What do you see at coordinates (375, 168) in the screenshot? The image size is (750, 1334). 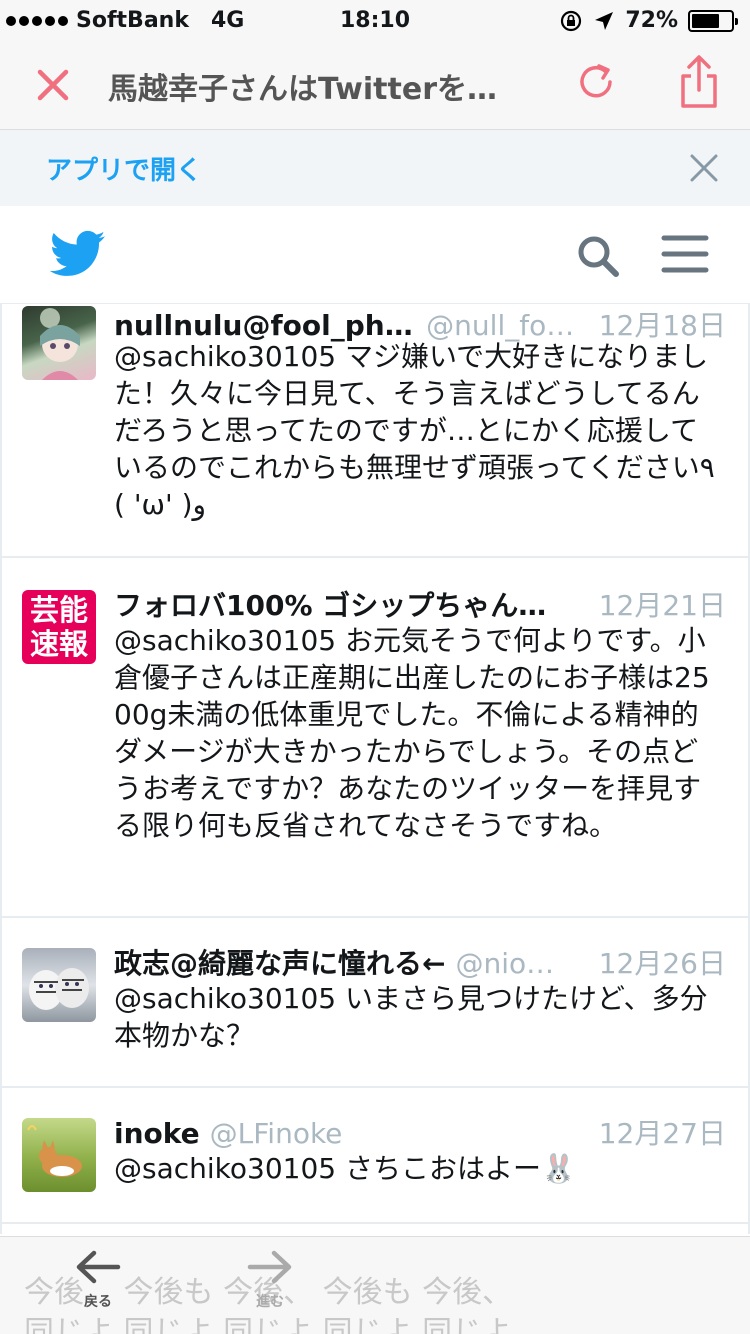 I see `app-banner: アプリで開く` at bounding box center [375, 168].